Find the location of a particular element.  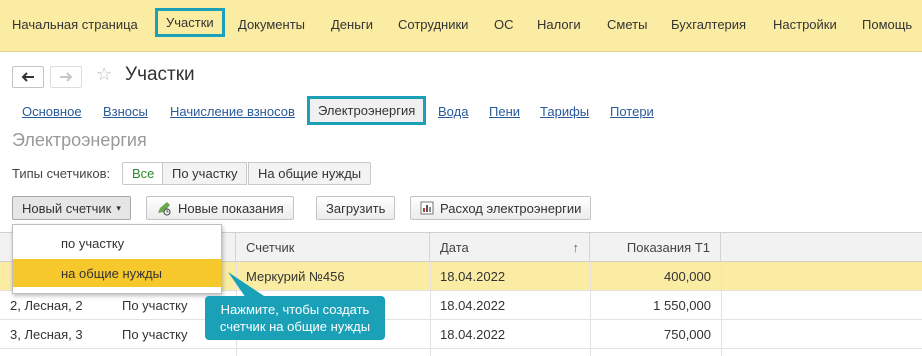

dropdown-item-by-plot: по участку is located at coordinates (117, 243).